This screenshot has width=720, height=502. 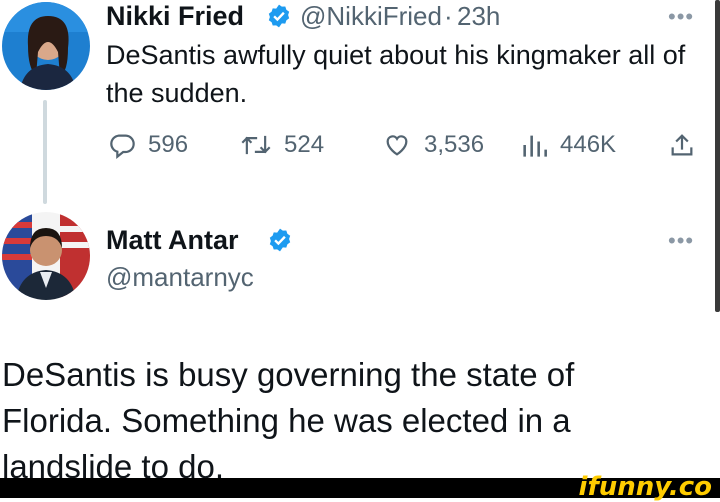 I want to click on reply-count: 596, so click(x=168, y=144).